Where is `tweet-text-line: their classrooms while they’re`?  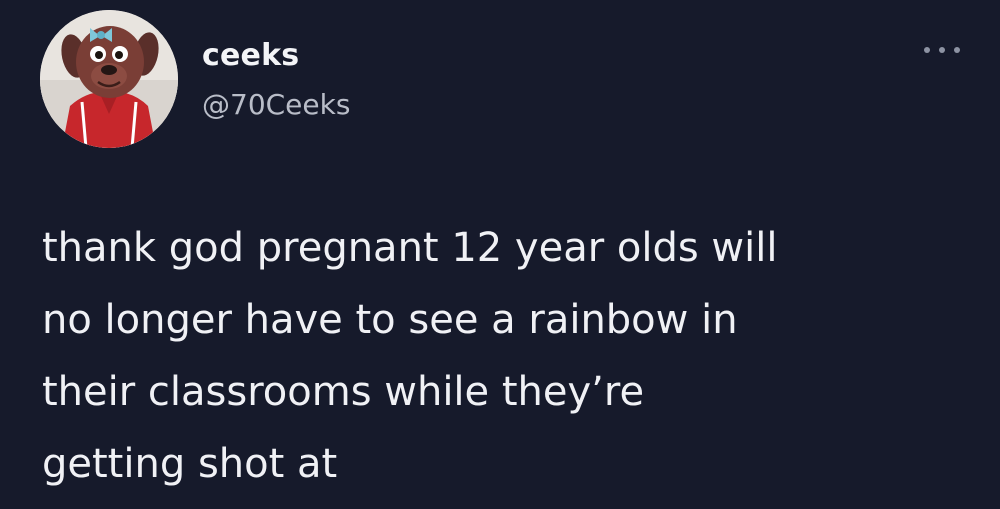
tweet-text-line: their classrooms while they’re is located at coordinates (343, 392).